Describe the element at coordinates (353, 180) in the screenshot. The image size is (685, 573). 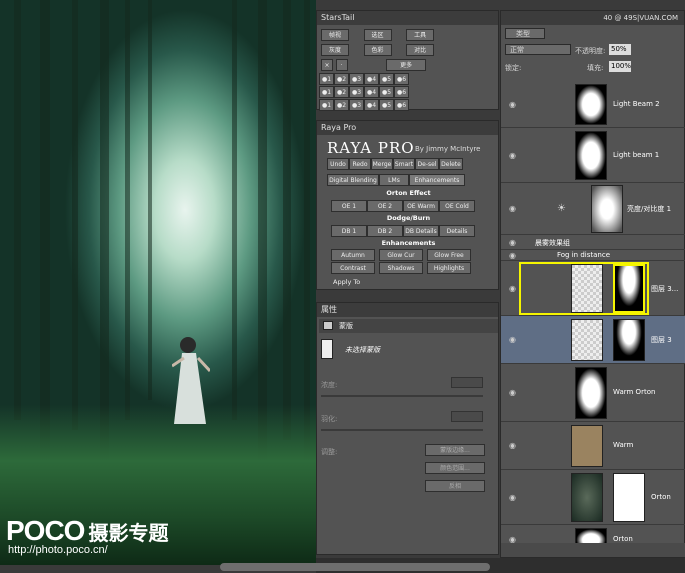
I see `tab-digital-blending: Digital Blending` at that location.